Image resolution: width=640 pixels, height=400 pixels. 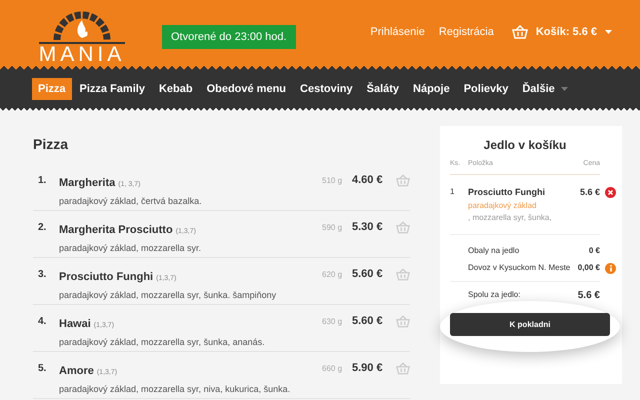 I want to click on ingredient-text: , mozzarella syr, šunka,, so click(x=510, y=218).